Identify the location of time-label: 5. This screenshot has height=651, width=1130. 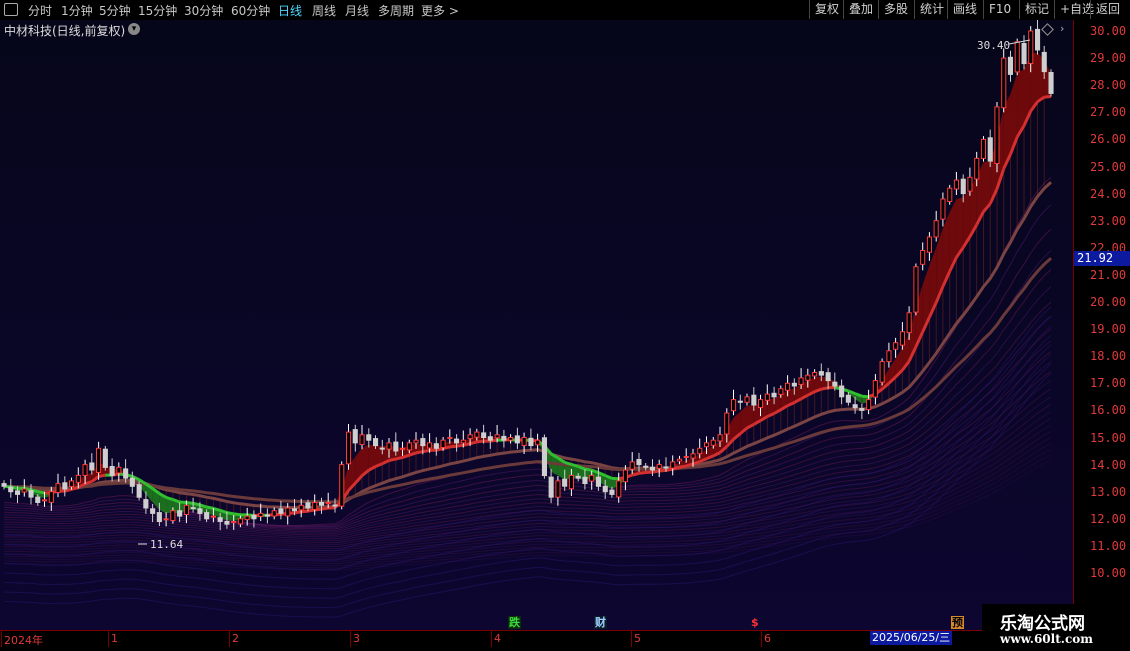
(637, 638).